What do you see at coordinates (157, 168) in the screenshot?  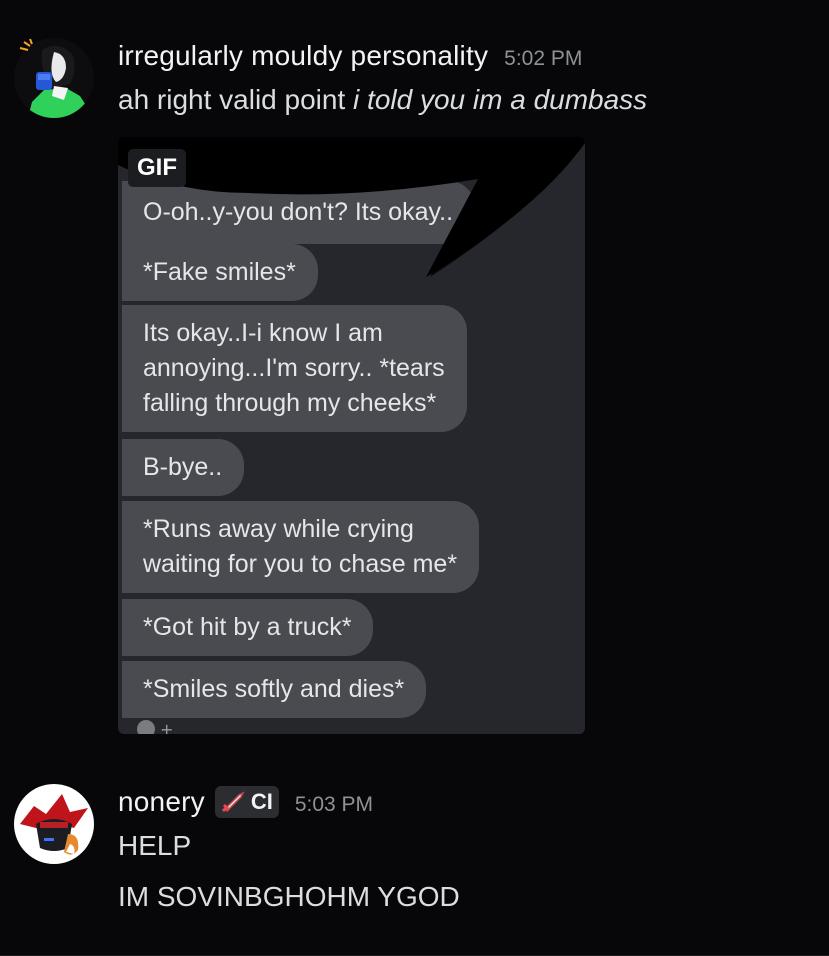 I see `gif-badge: GIF` at bounding box center [157, 168].